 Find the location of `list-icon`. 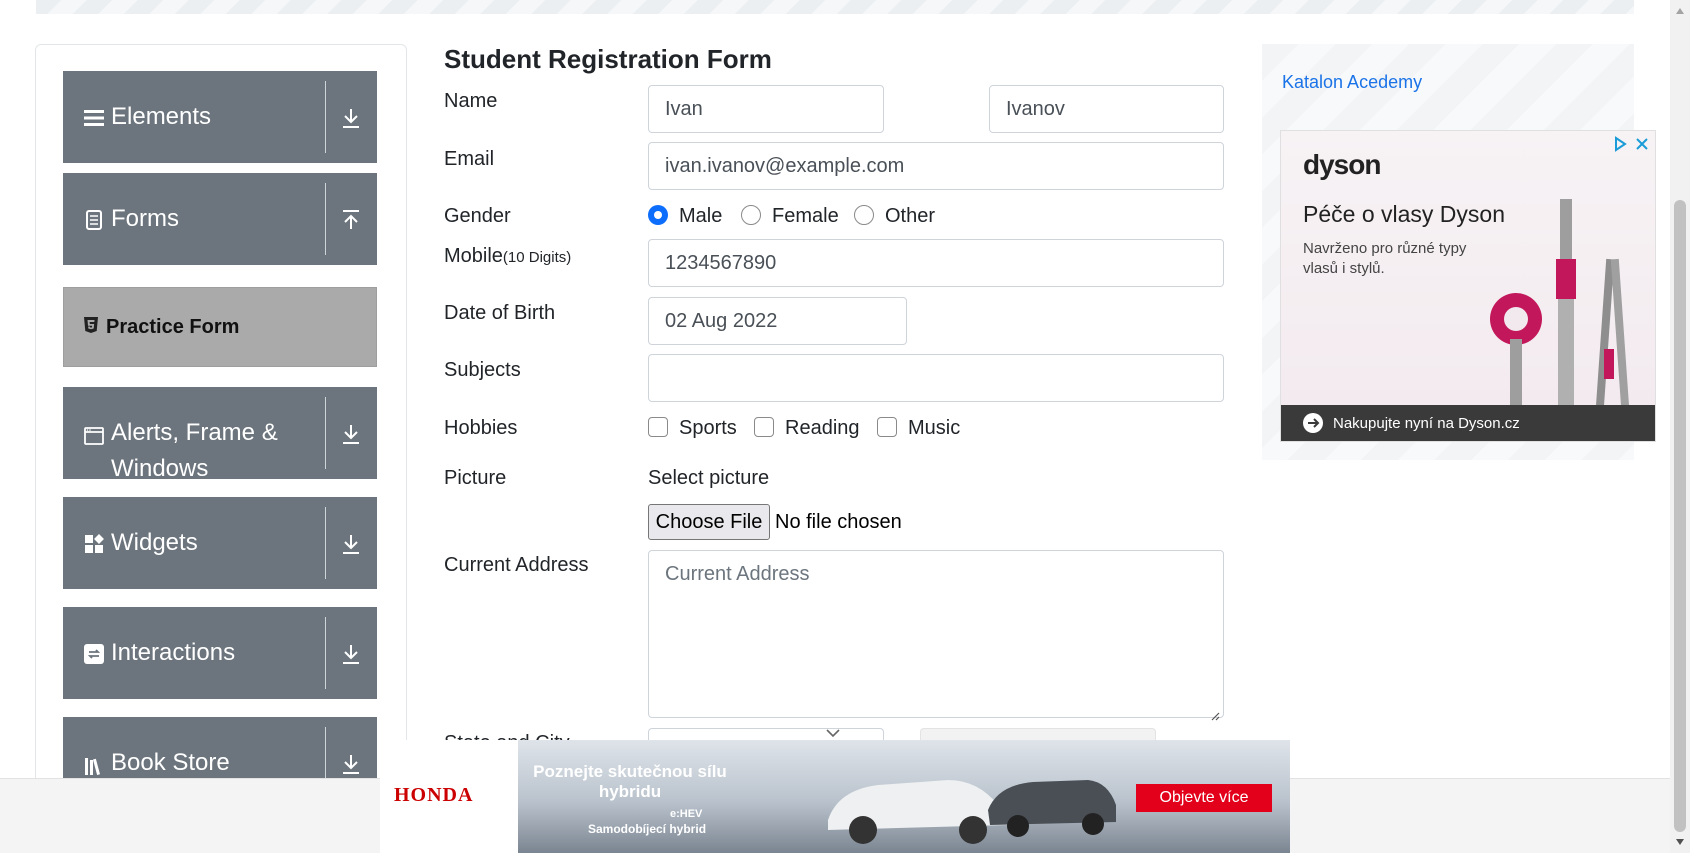

list-icon is located at coordinates (94, 118).